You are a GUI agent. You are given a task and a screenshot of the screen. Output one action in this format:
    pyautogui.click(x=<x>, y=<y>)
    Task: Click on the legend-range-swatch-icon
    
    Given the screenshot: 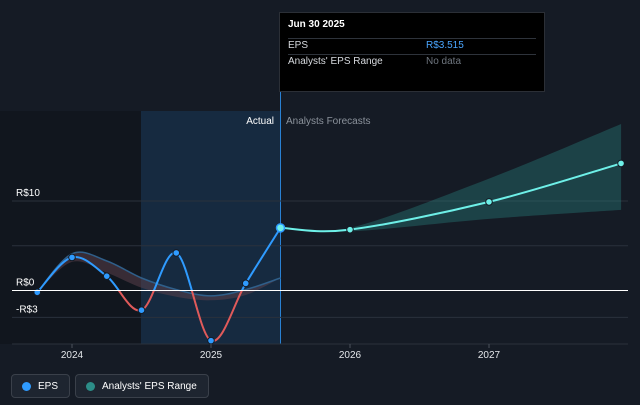 What is the action you would take?
    pyautogui.click(x=91, y=386)
    